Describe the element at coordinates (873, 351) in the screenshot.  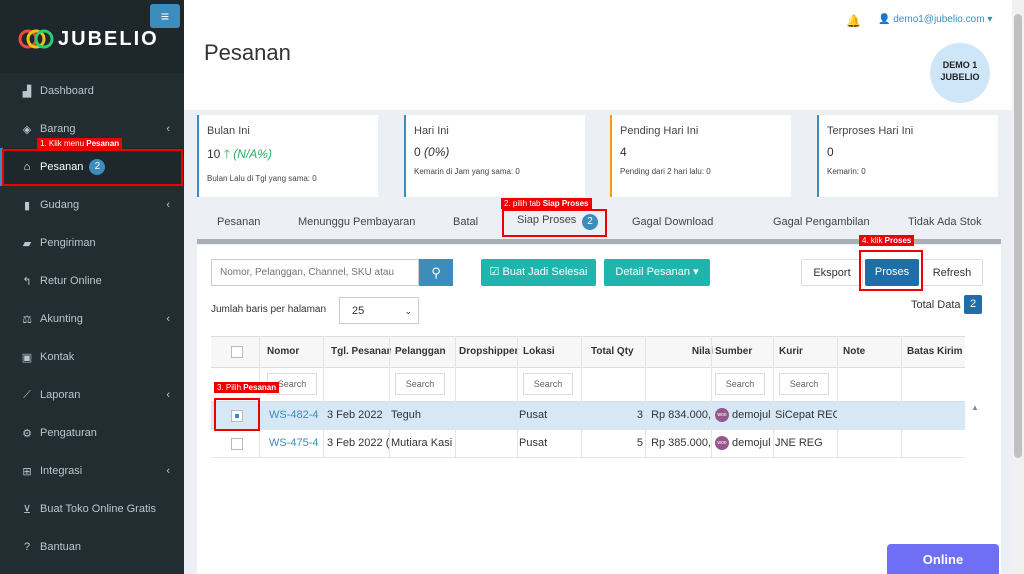
I see `column-header-note: Note` at that location.